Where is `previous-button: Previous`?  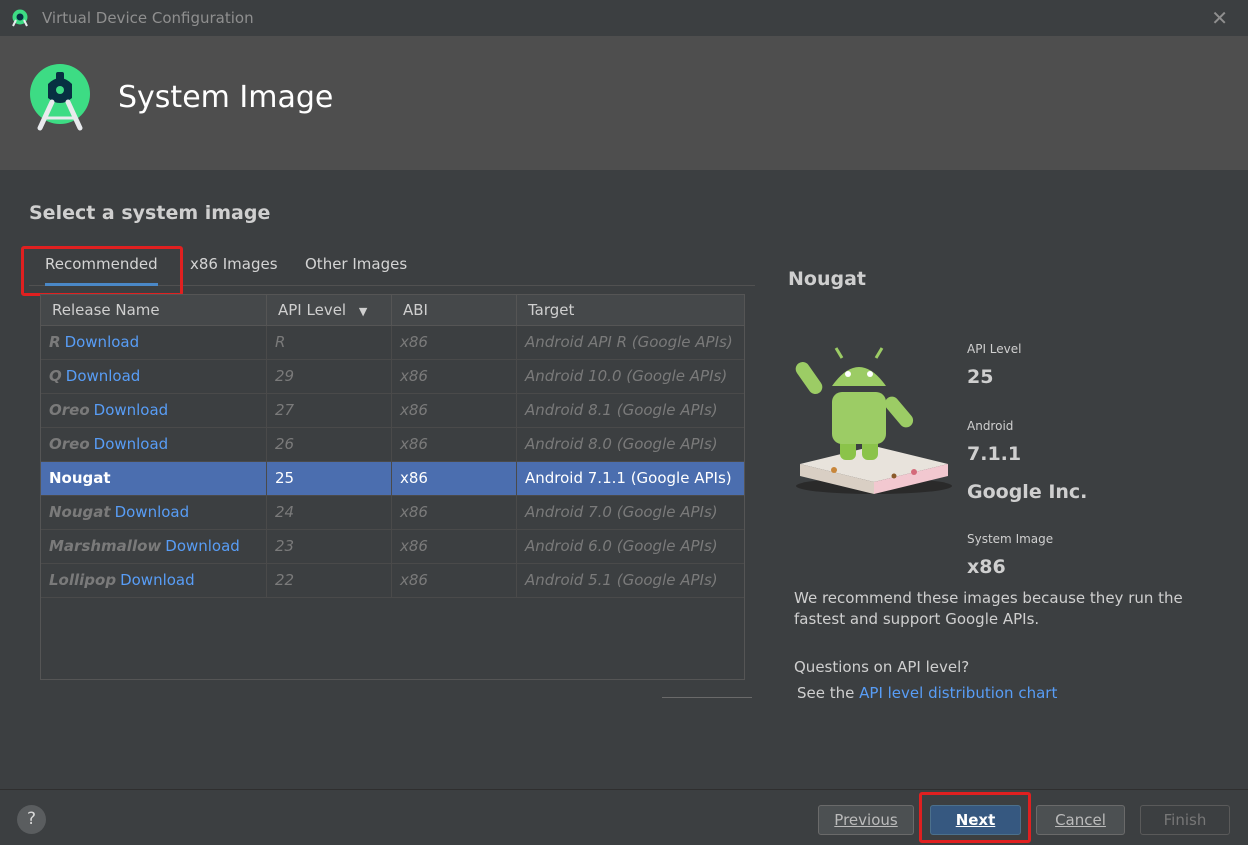 previous-button: Previous is located at coordinates (866, 820).